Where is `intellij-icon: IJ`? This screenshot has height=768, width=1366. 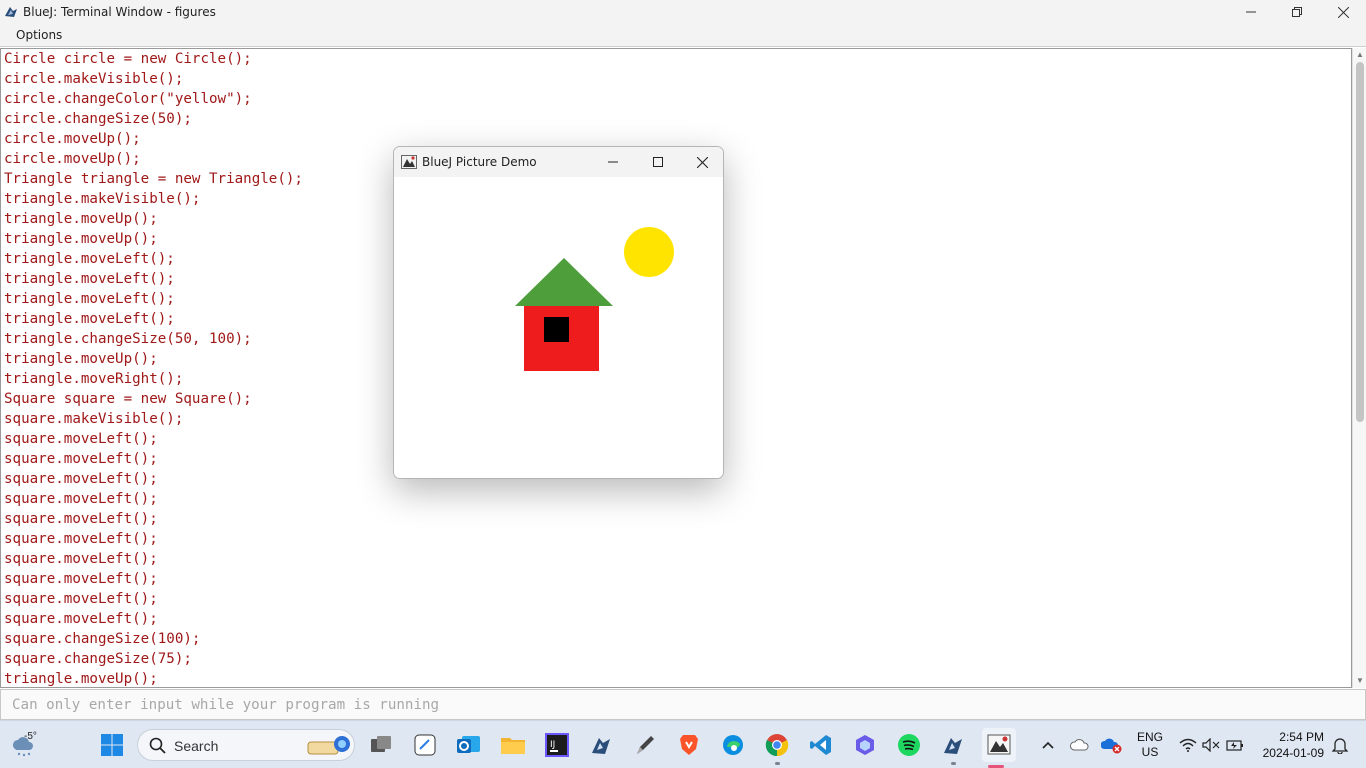
intellij-icon: IJ is located at coordinates (557, 745).